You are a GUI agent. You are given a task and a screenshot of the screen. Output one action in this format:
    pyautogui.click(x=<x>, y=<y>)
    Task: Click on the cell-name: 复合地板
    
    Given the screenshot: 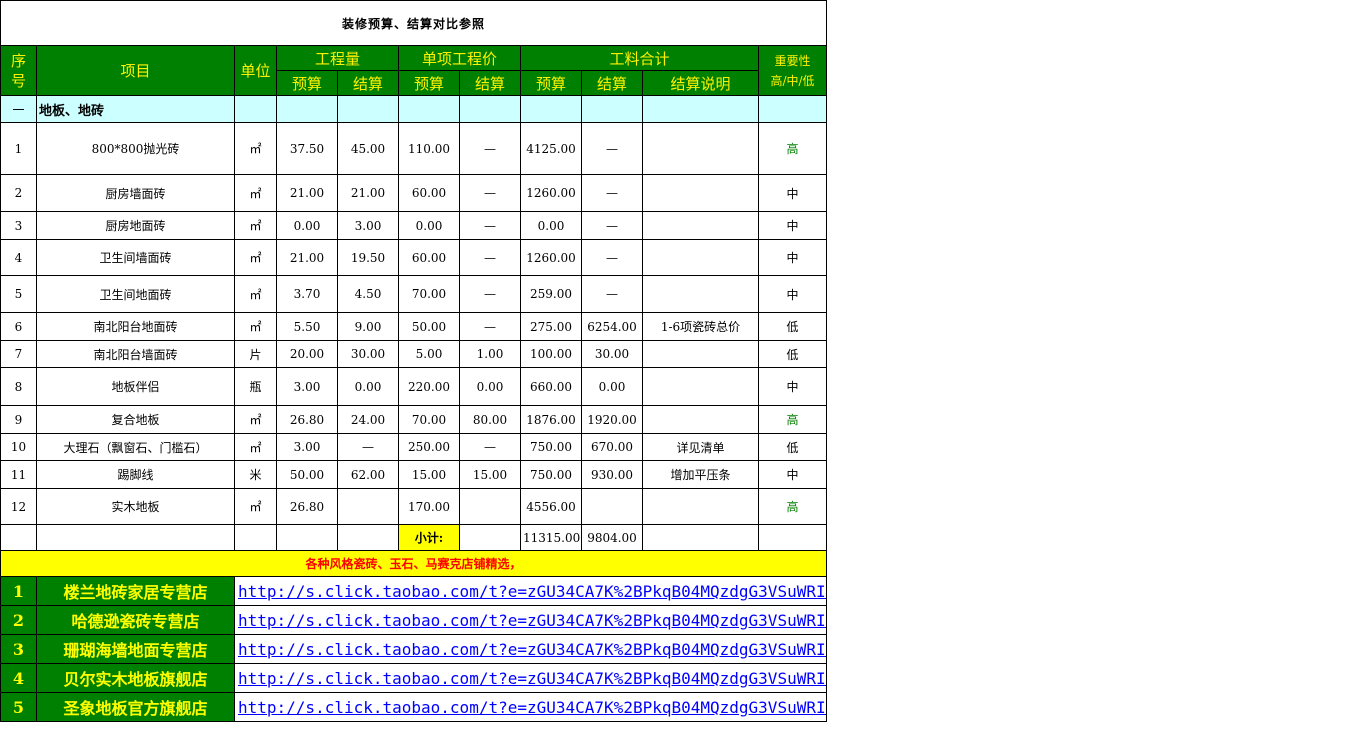 What is the action you would take?
    pyautogui.click(x=135, y=419)
    